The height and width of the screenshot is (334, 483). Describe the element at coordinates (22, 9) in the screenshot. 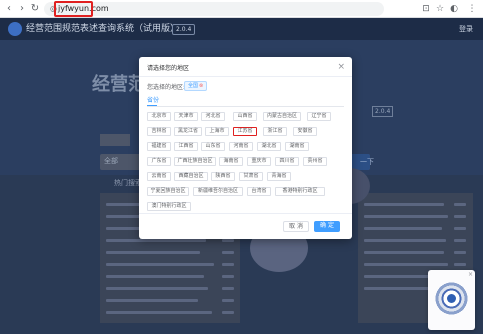

I see `forward-icon: ›` at that location.